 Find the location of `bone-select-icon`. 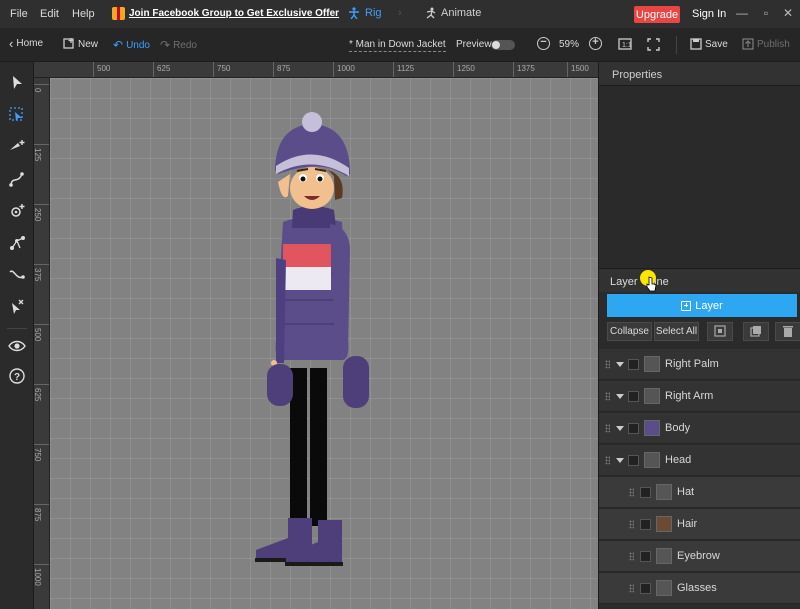

bone-select-icon is located at coordinates (17, 115).